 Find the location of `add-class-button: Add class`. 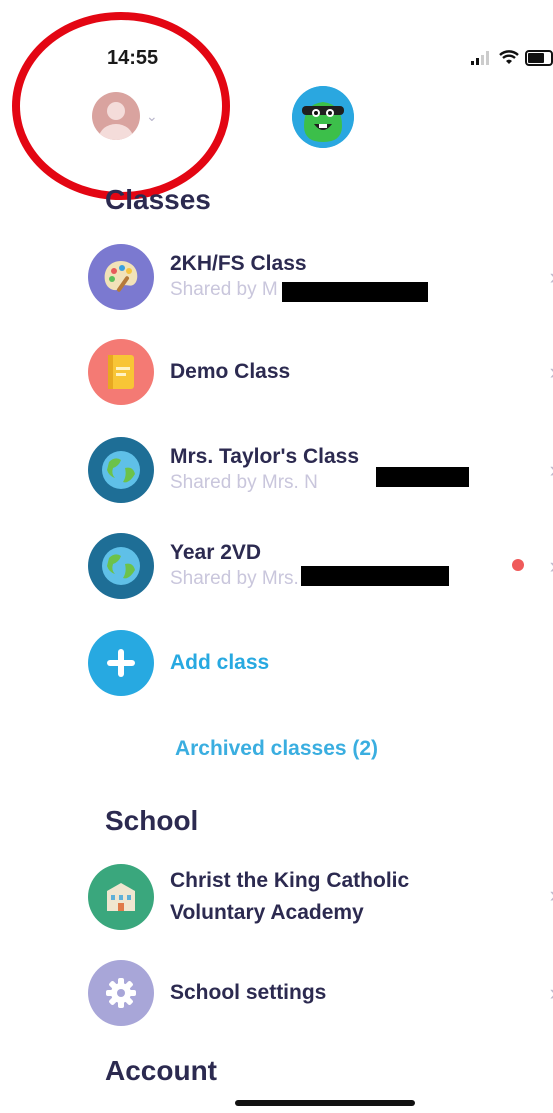

add-class-button: Add class is located at coordinates (320, 663).